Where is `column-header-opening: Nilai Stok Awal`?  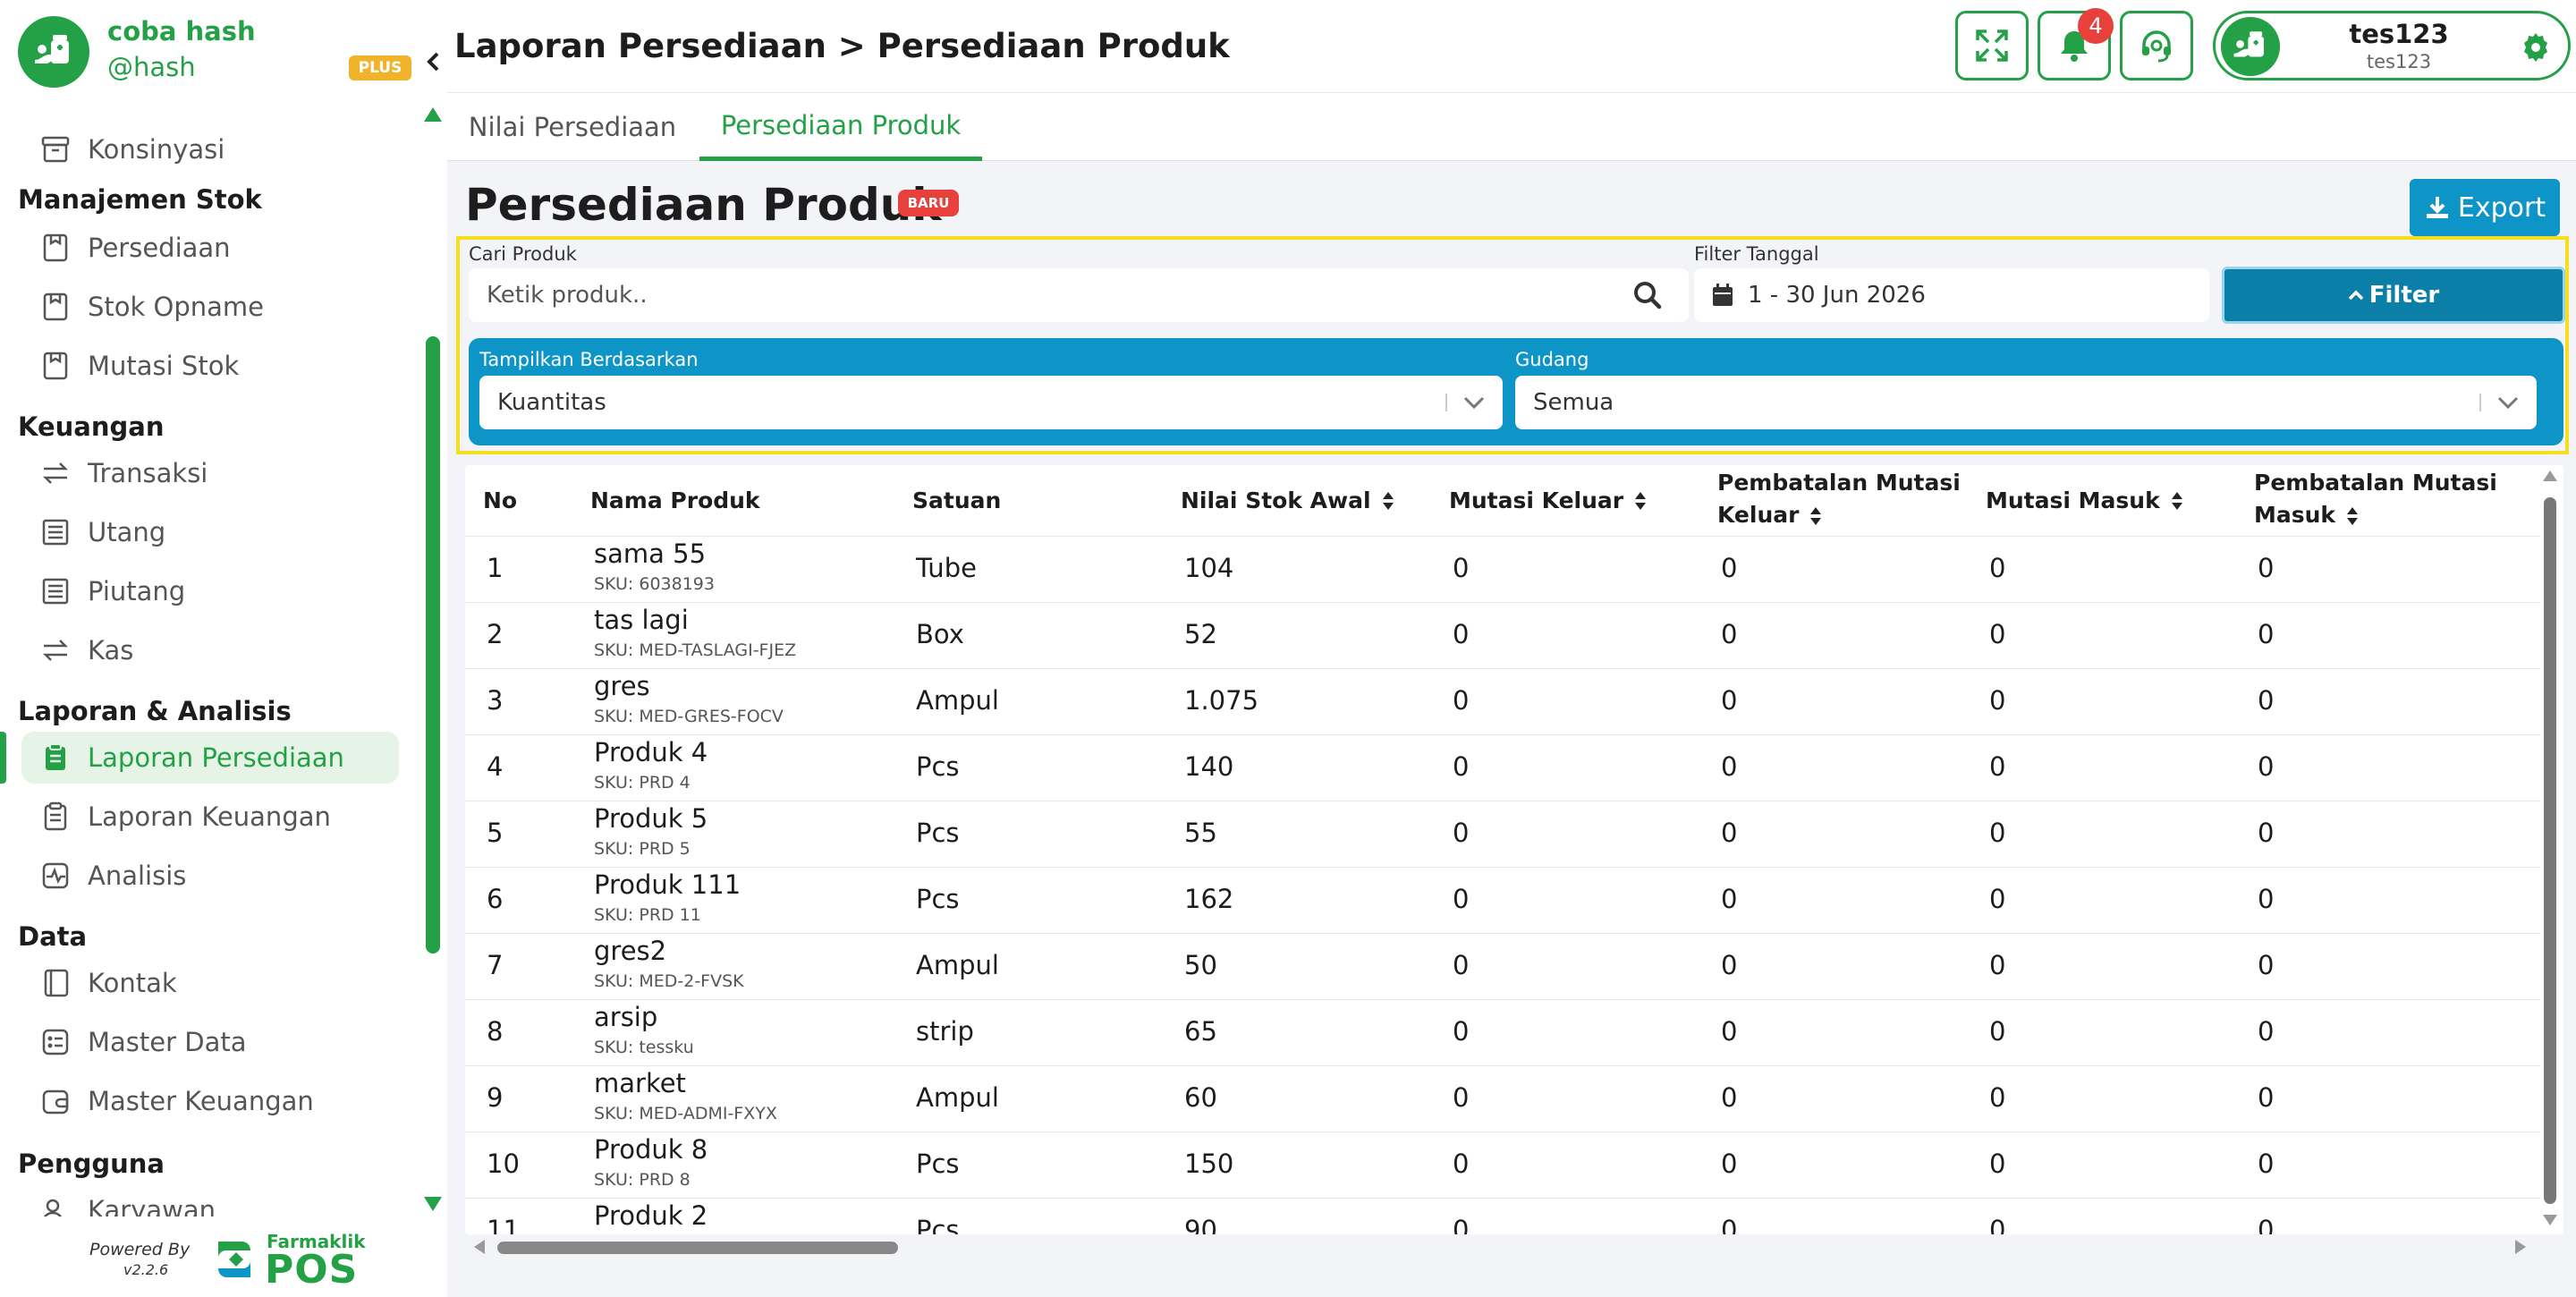 column-header-opening: Nilai Stok Awal is located at coordinates (1287, 501).